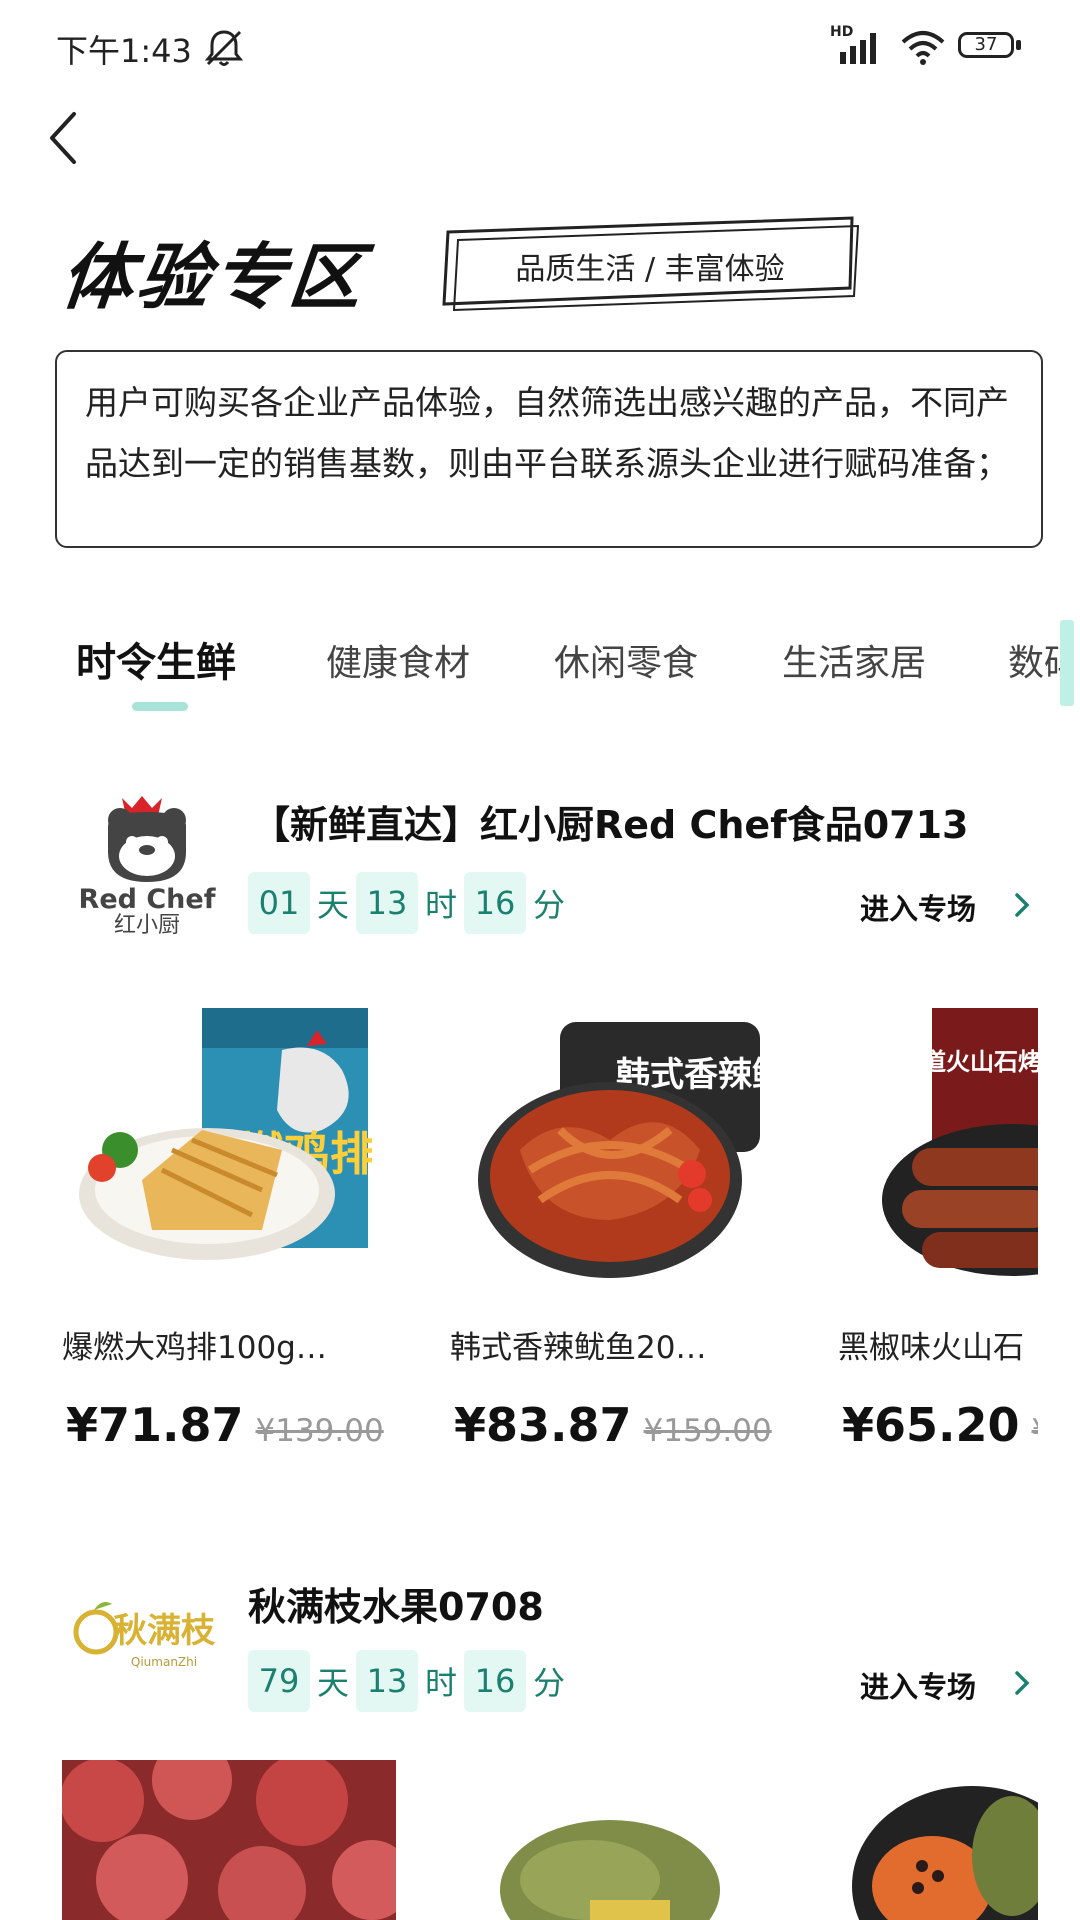 This screenshot has width=1080, height=1920. What do you see at coordinates (707, 1431) in the screenshot?
I see `product-old-price: ¥159.00` at bounding box center [707, 1431].